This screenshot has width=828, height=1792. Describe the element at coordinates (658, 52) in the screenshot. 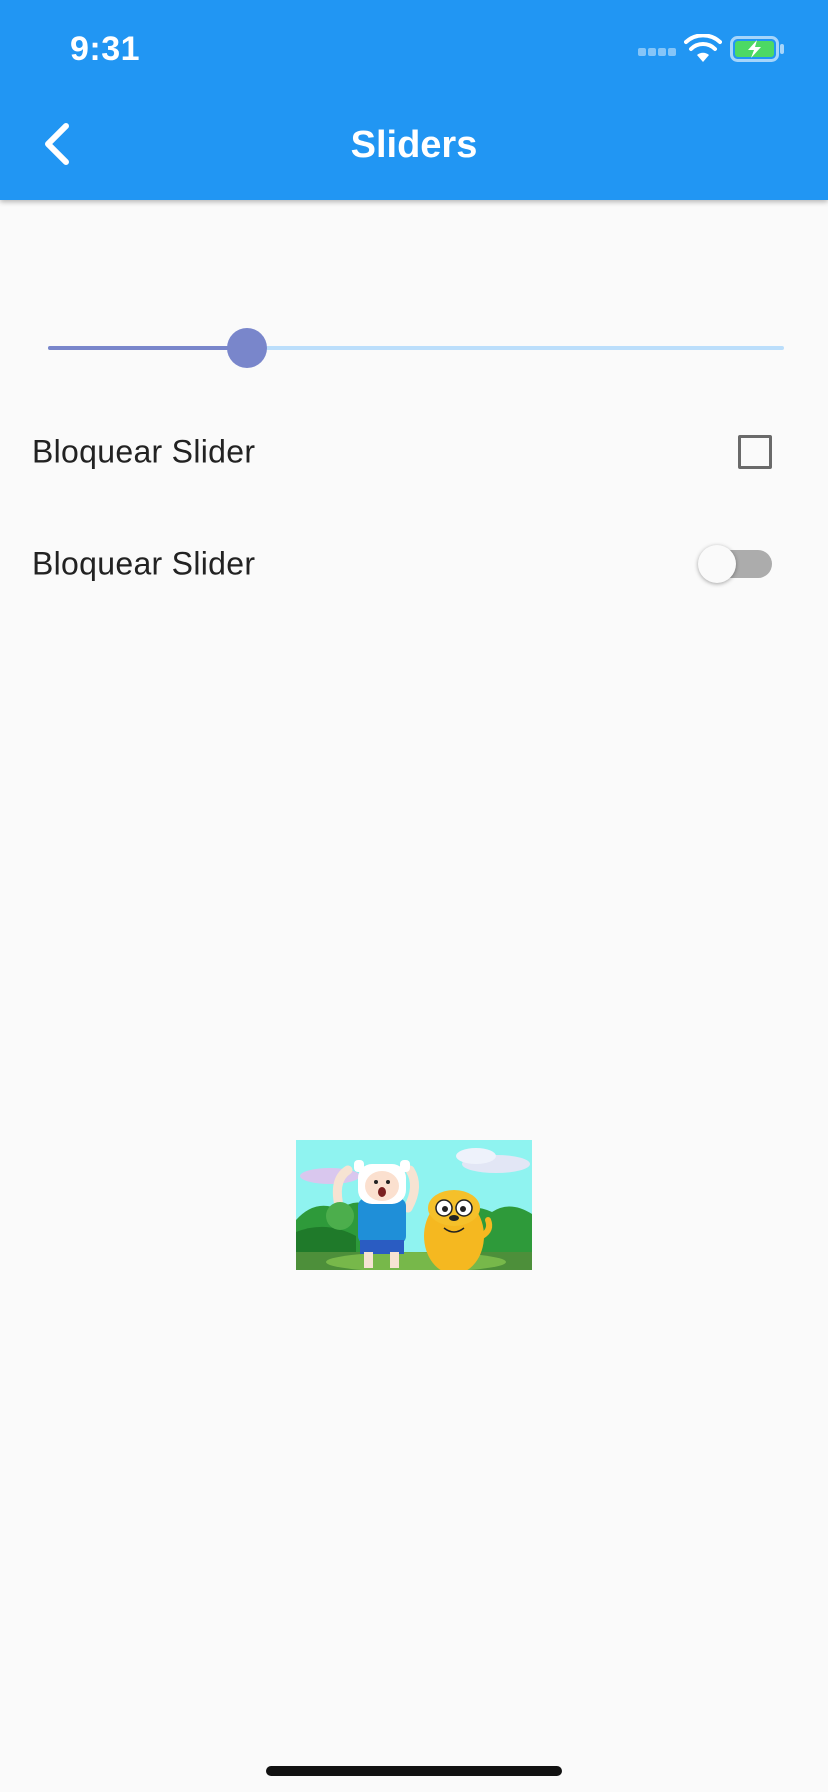

I see `cellular-signal-icon` at that location.